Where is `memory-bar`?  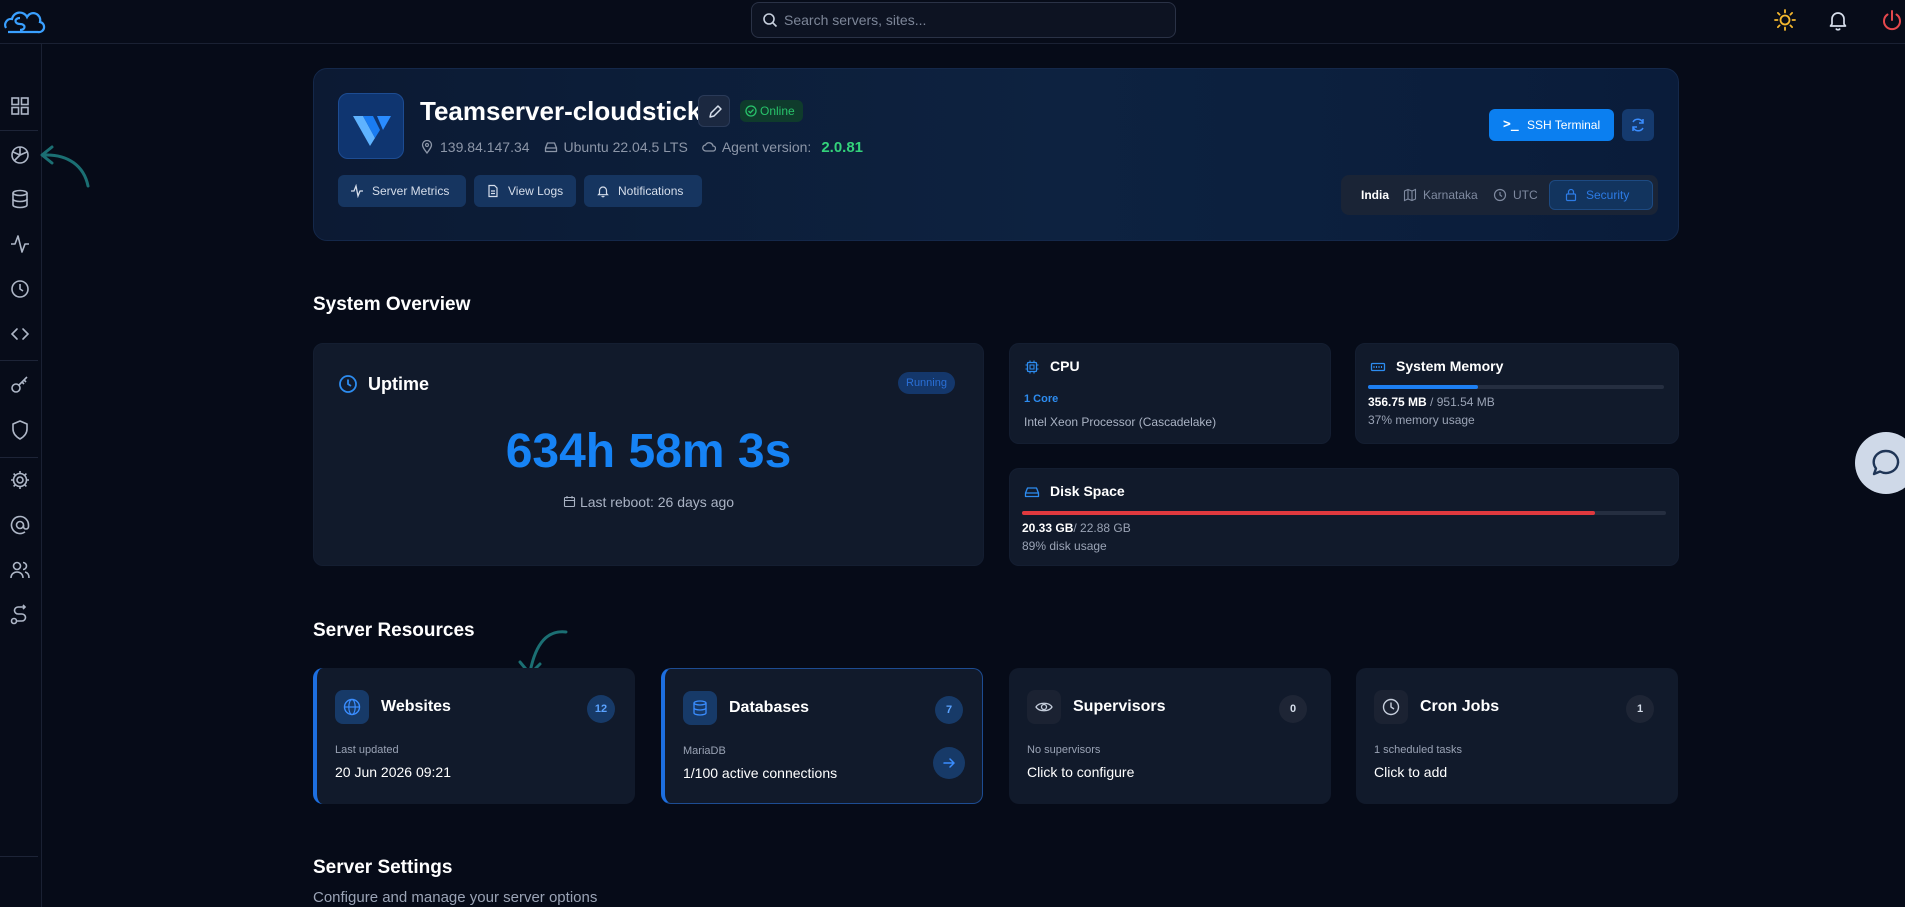 memory-bar is located at coordinates (1516, 387).